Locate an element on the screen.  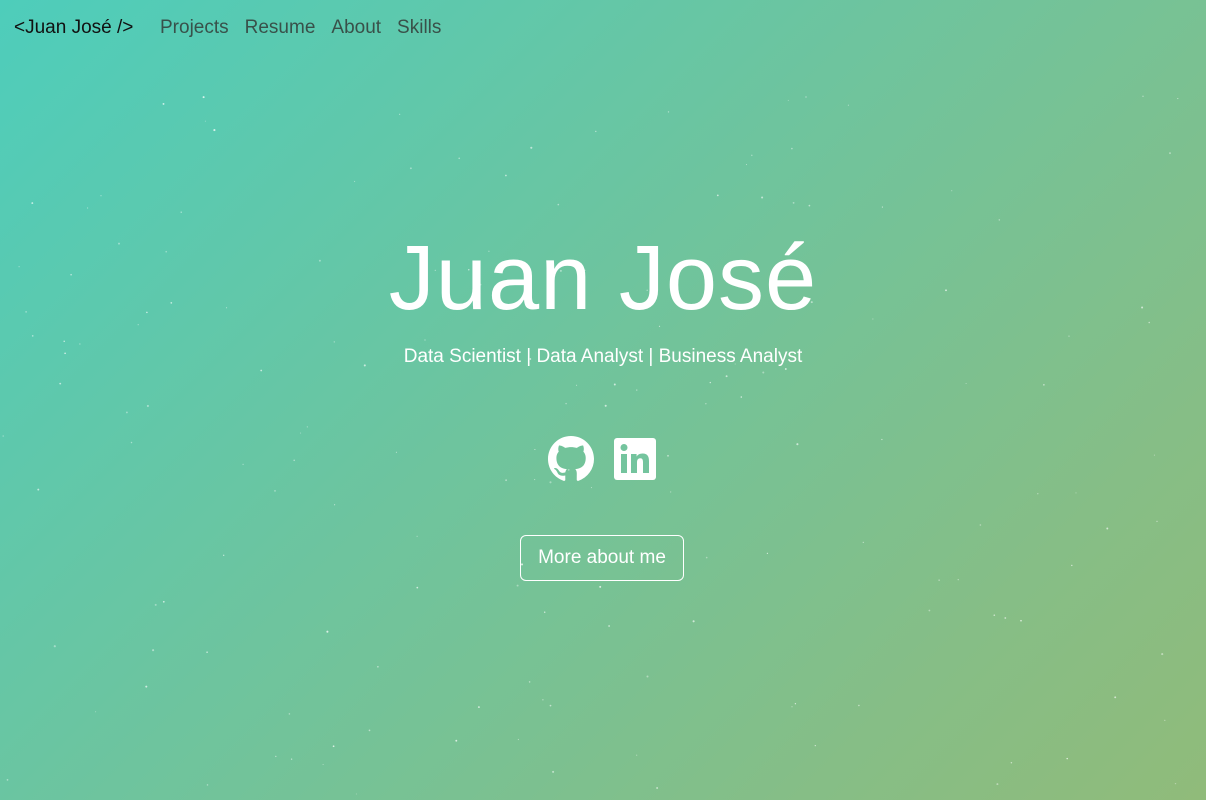
nav-links: Projects Resume About Skills is located at coordinates (300, 28).